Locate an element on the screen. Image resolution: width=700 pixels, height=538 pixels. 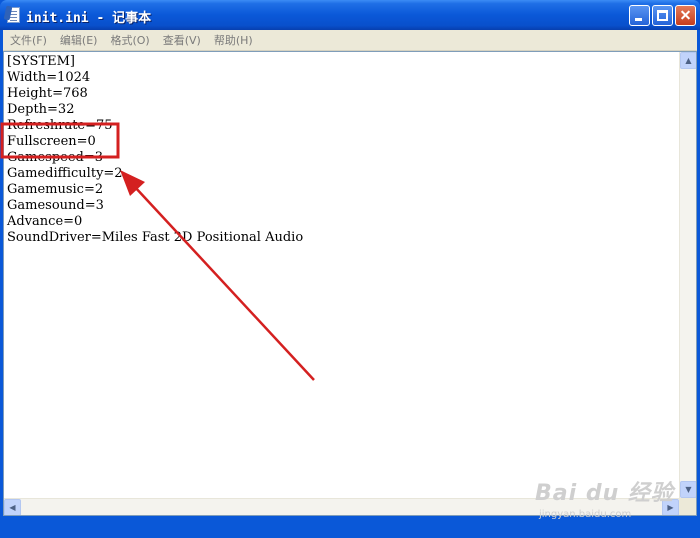
document-line: Gamespeed=3 is located at coordinates (55, 157).